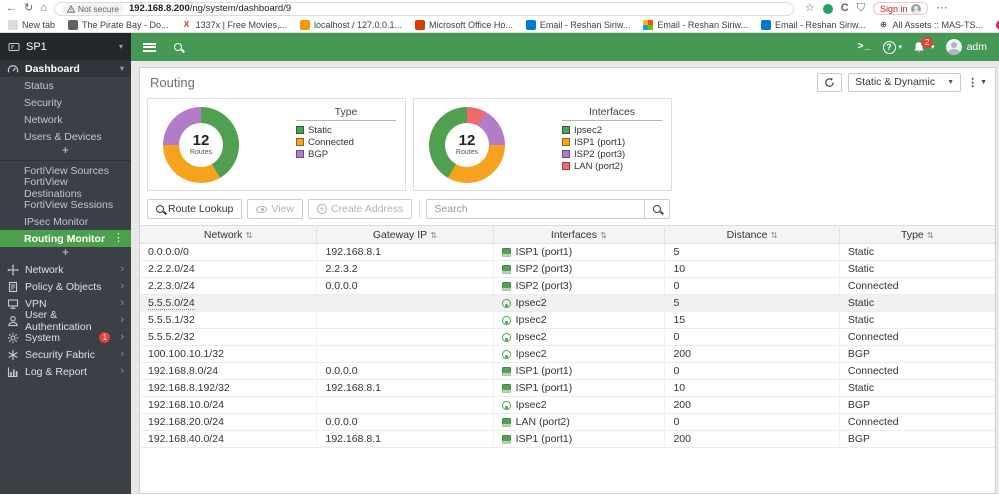 This screenshot has width=999, height=495. I want to click on legend-item: ISP1 (port1), so click(612, 142).